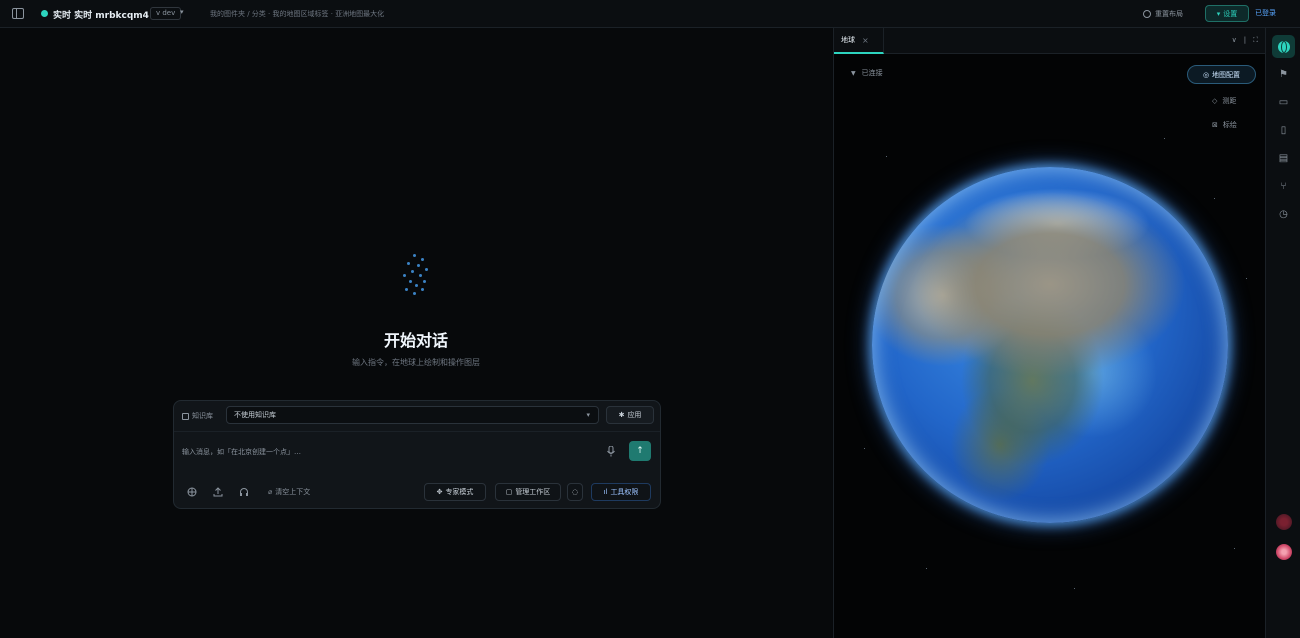 The height and width of the screenshot is (638, 1300). I want to click on file-icon: ▯, so click(1283, 130).